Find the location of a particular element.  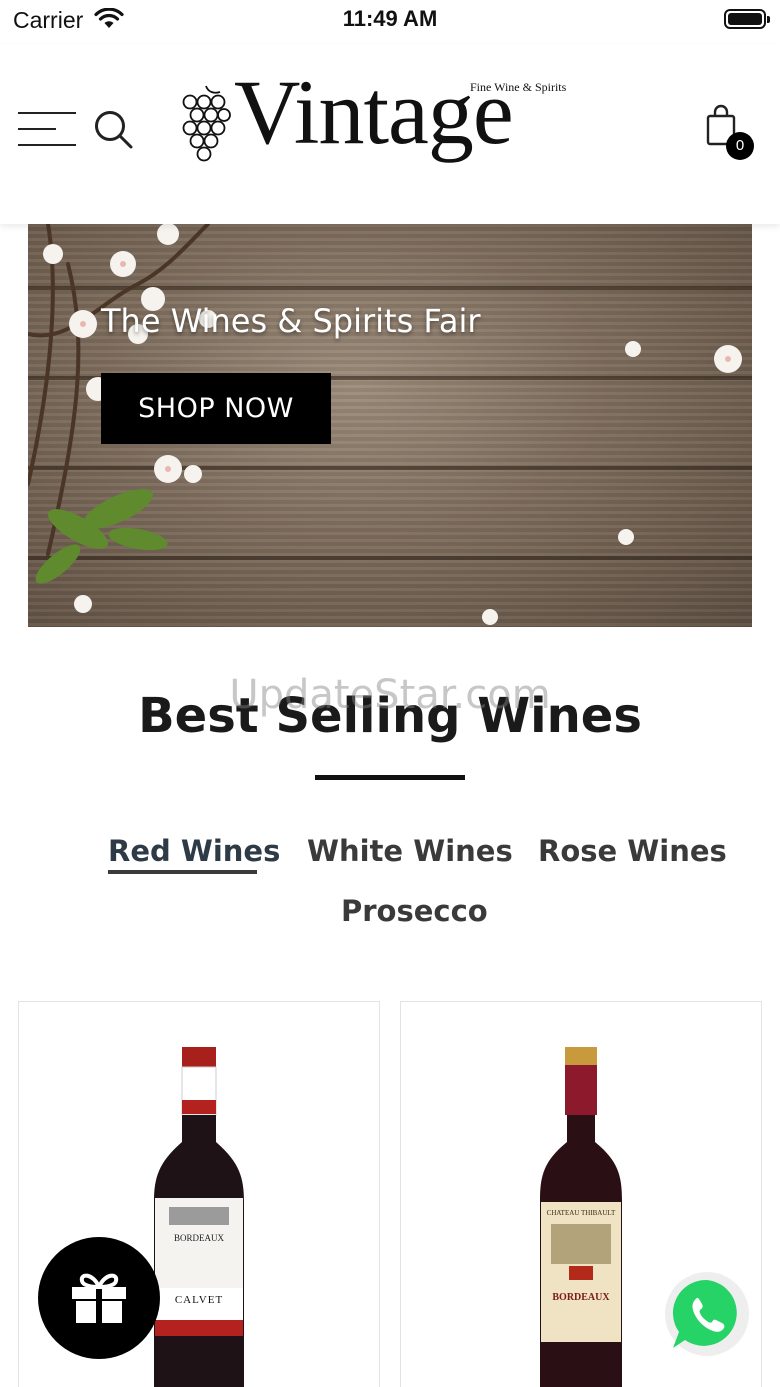

active-tab-underline is located at coordinates (182, 872).